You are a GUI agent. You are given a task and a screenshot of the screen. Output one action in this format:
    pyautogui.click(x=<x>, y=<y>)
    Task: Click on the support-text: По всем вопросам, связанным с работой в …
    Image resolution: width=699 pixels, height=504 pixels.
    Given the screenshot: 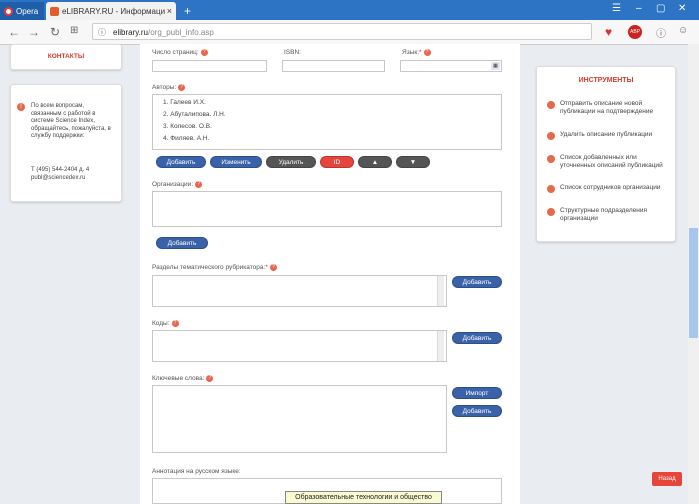 What is the action you would take?
    pyautogui.click(x=71, y=121)
    